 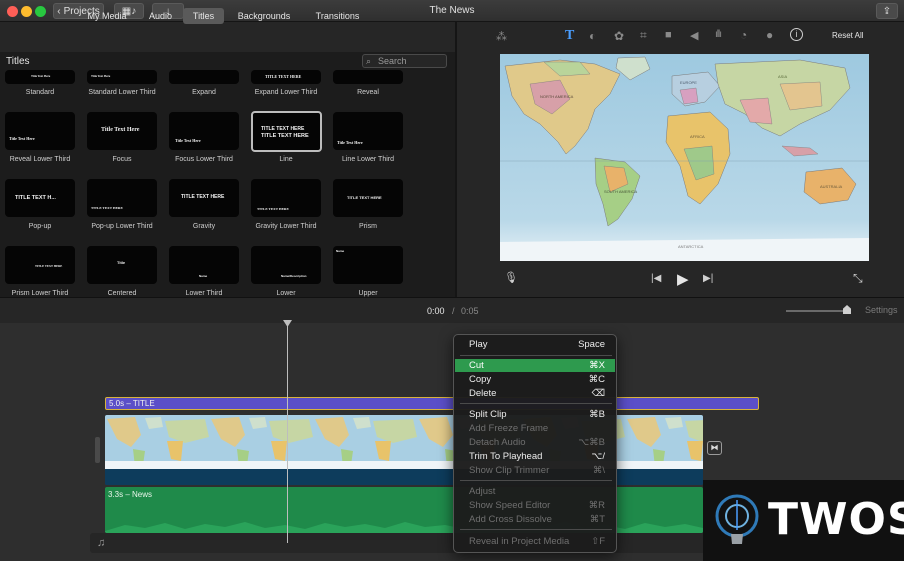 What do you see at coordinates (470, 311) in the screenshot?
I see `total-time: 0:05` at bounding box center [470, 311].